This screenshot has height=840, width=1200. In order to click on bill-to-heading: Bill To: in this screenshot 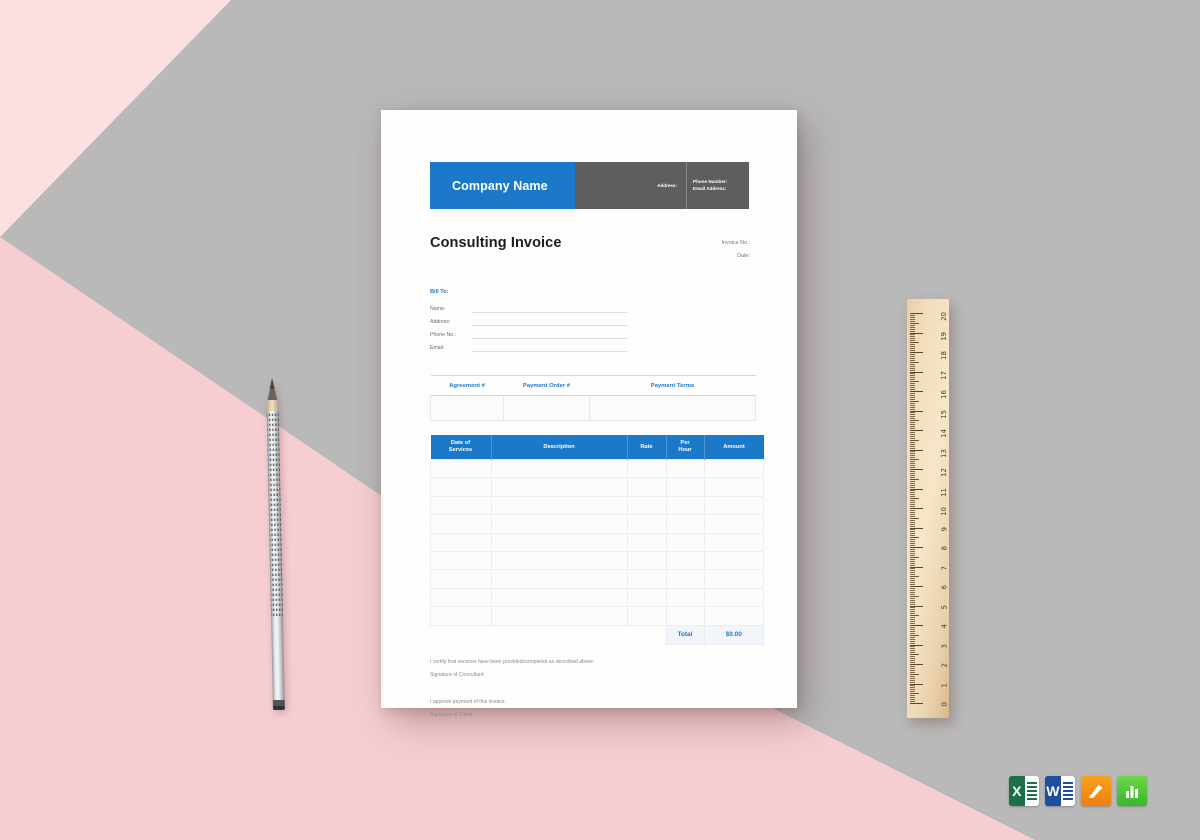, I will do `click(439, 292)`.